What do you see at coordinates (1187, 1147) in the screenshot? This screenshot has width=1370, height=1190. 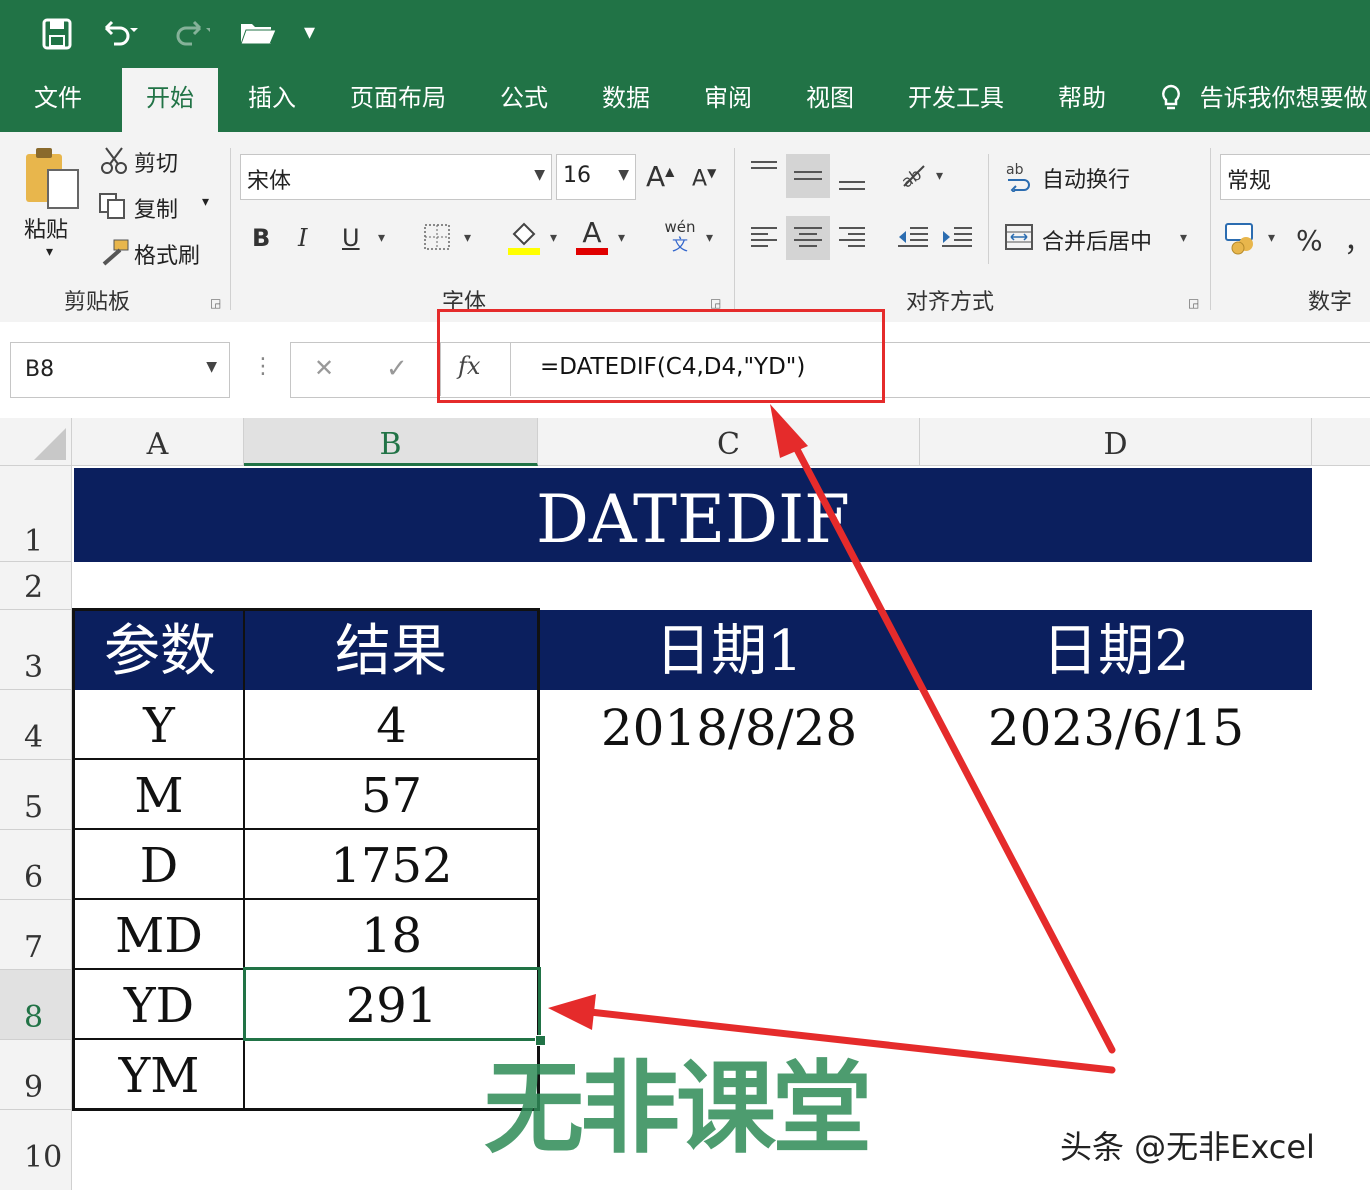 I see `credit-text: 头条 @无非Excel` at bounding box center [1187, 1147].